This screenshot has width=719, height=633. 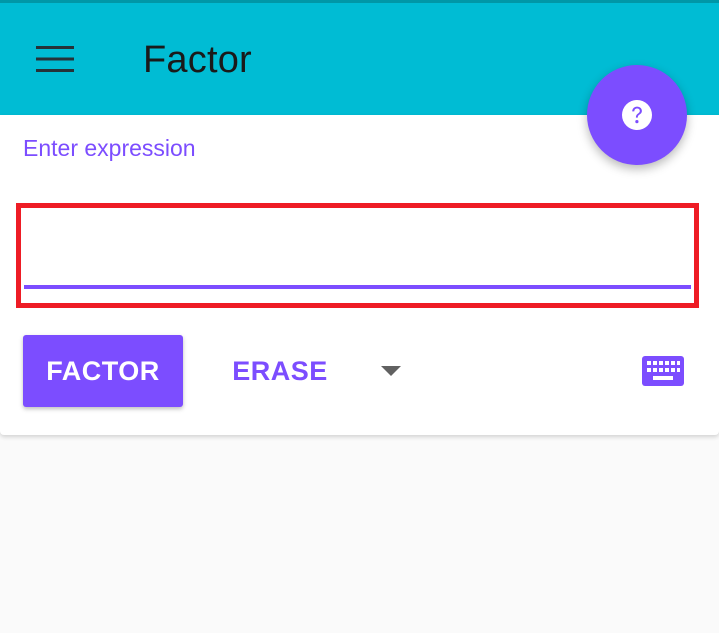 I want to click on erase-button: ERASE, so click(x=280, y=371).